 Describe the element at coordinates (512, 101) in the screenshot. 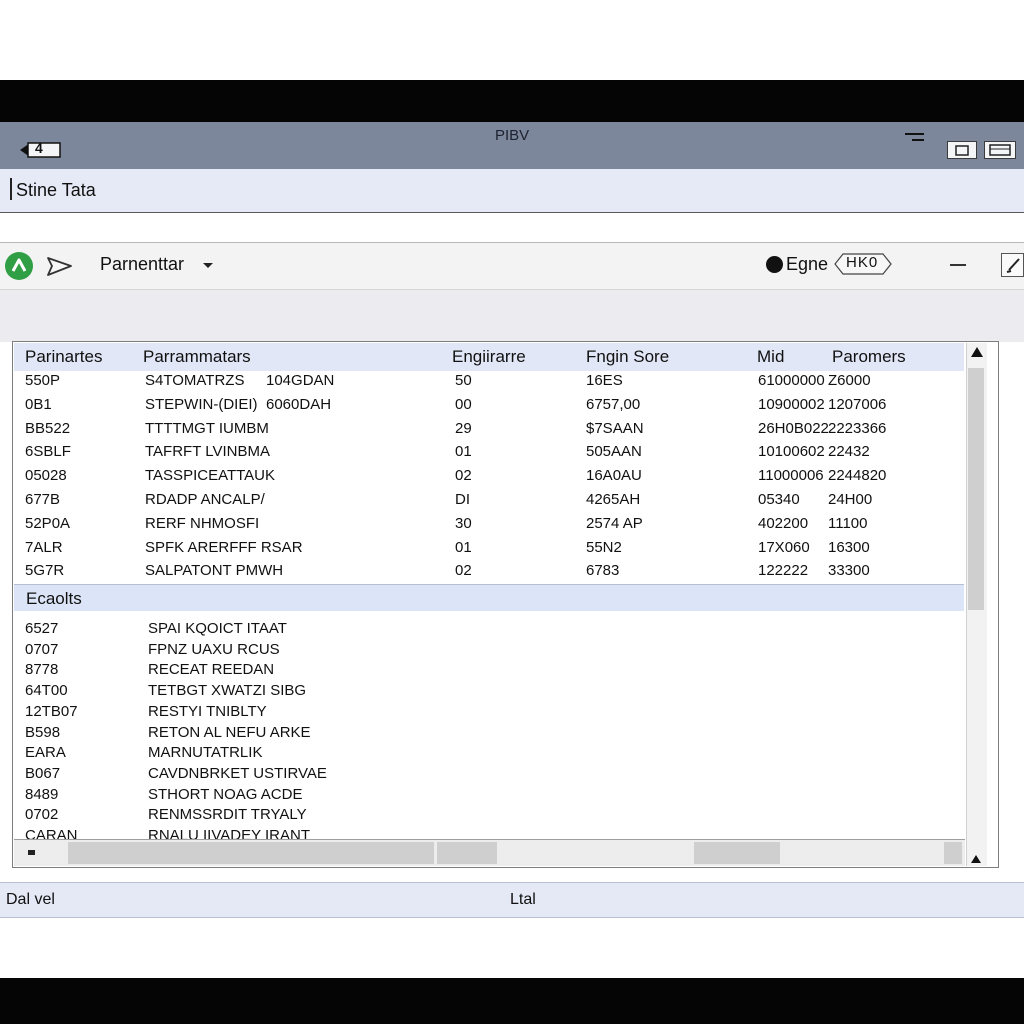

I see `top-bezel` at that location.